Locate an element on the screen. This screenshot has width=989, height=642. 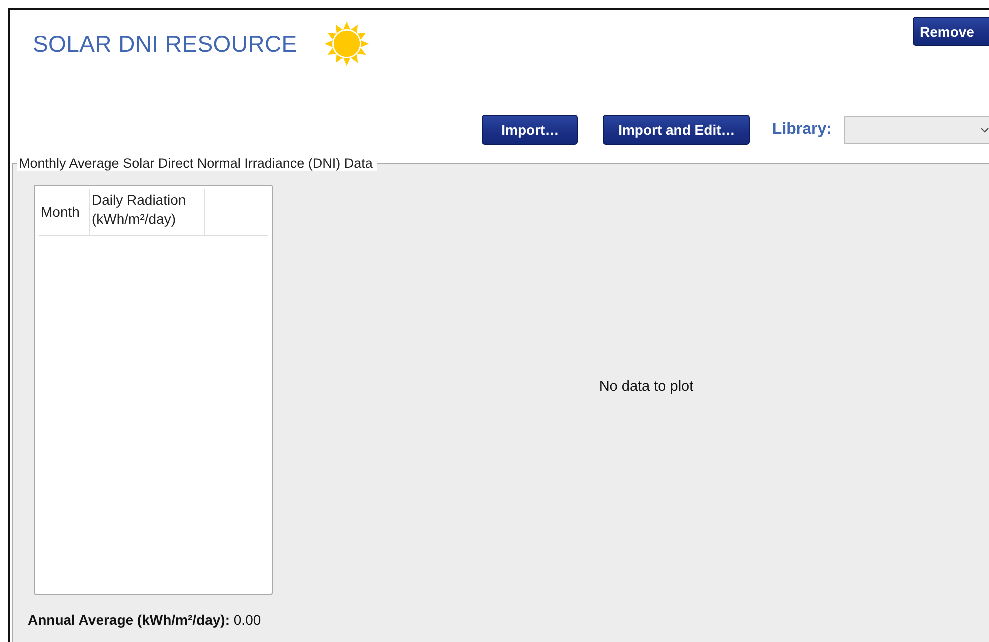
annual-average-text: Annual Average (kWh/m²/day): 0.00 is located at coordinates (145, 620).